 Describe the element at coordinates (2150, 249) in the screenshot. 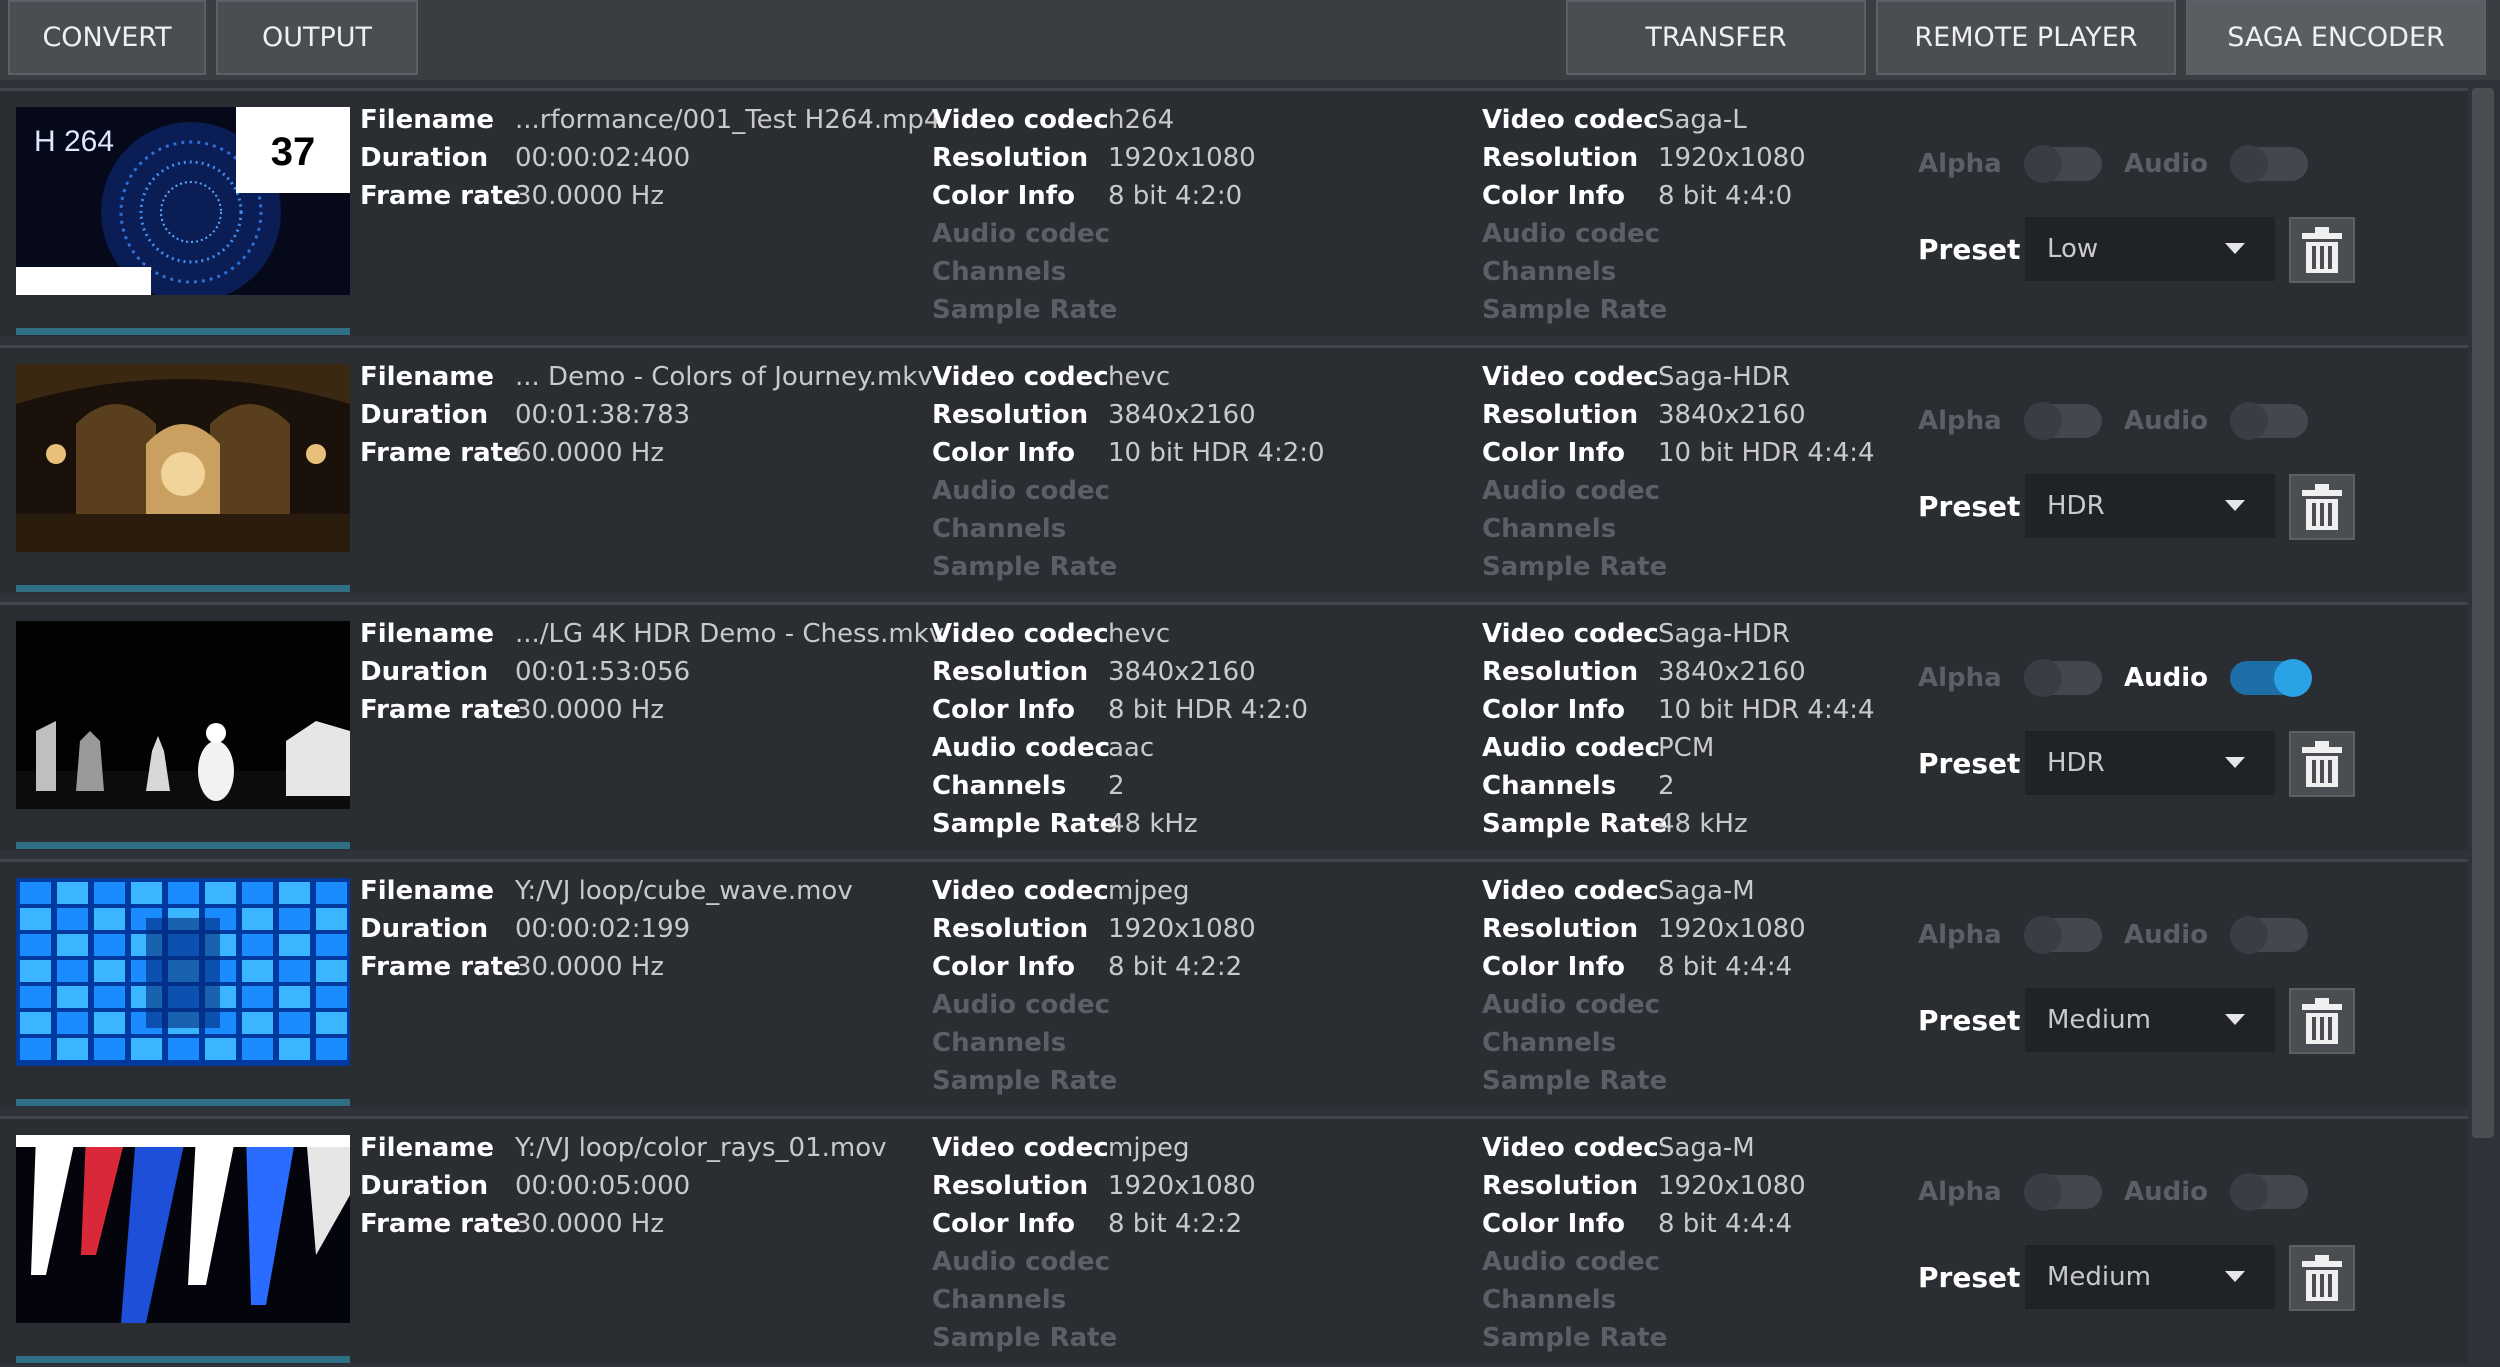

I see `preset-select: Low` at that location.